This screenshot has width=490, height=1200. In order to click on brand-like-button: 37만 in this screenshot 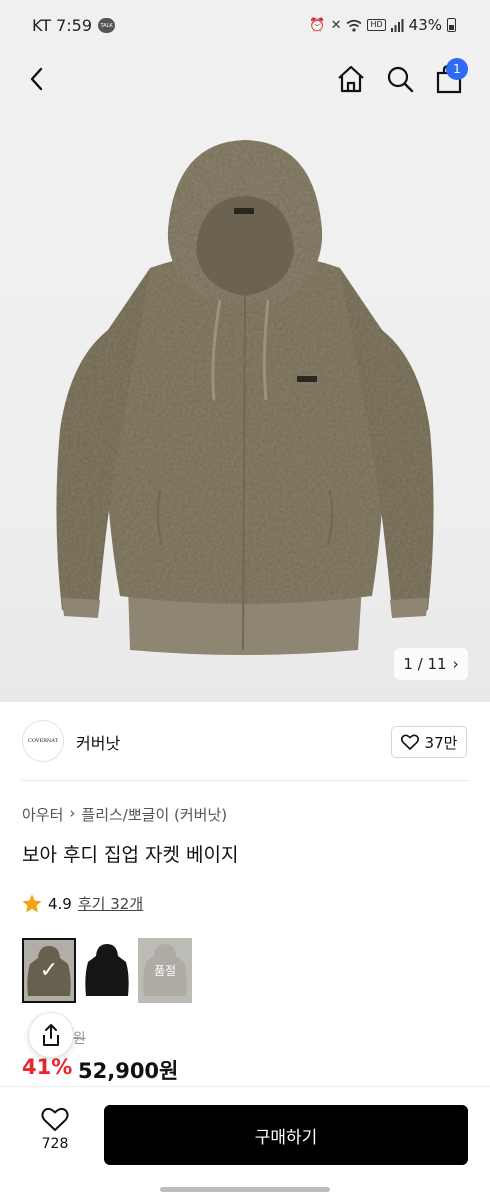, I will do `click(429, 742)`.